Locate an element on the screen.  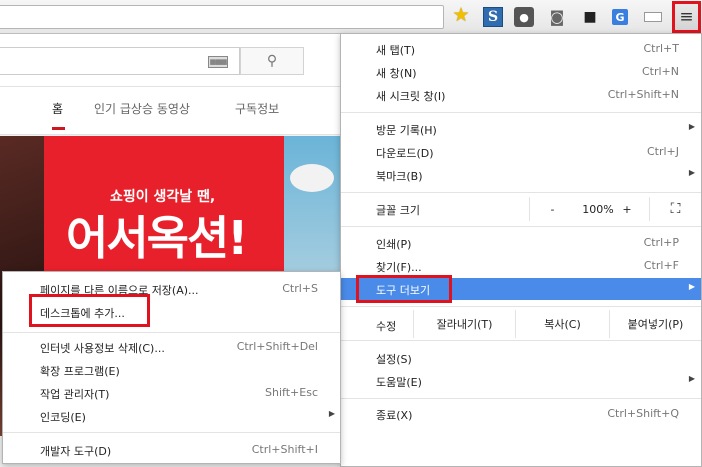
menu-item-label: 방문 기록(H) is located at coordinates (406, 130).